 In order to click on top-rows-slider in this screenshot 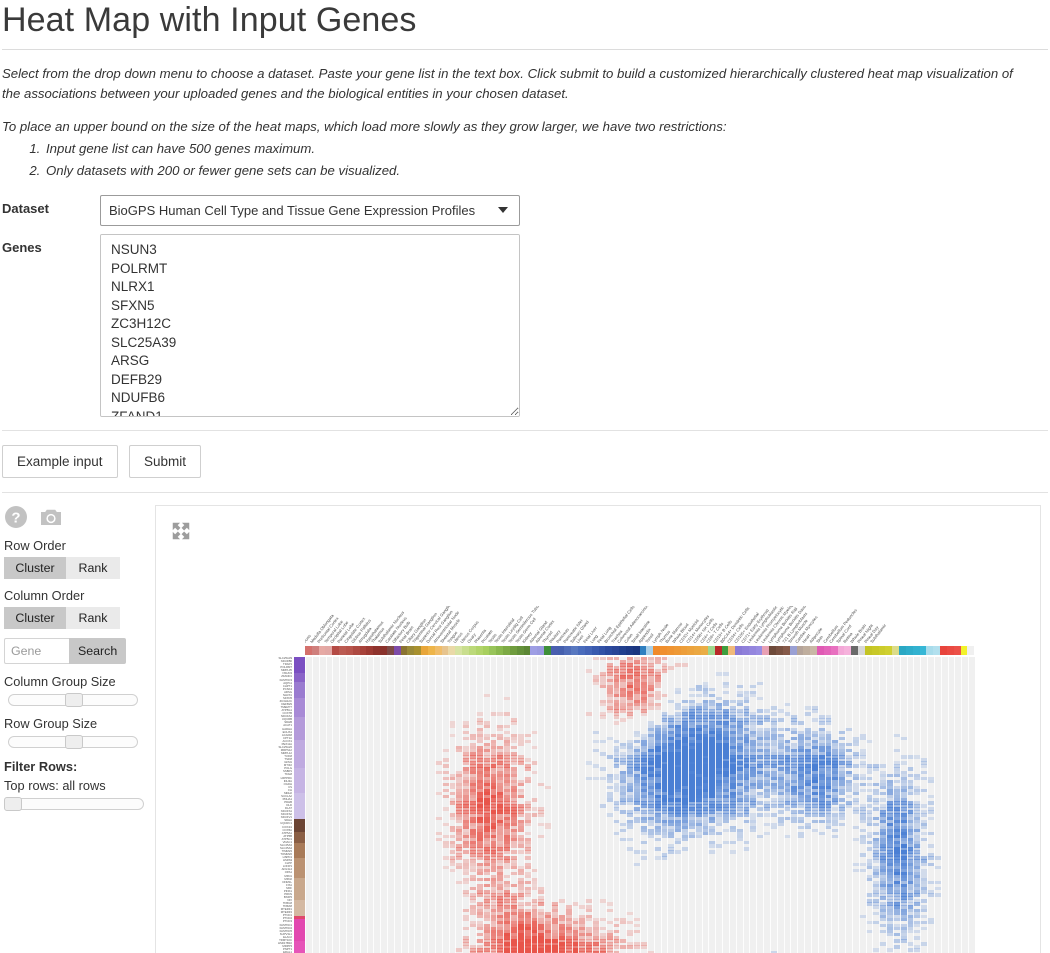, I will do `click(74, 804)`.